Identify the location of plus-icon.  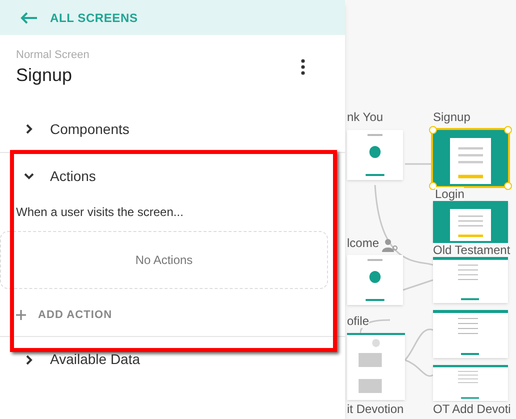
(21, 315).